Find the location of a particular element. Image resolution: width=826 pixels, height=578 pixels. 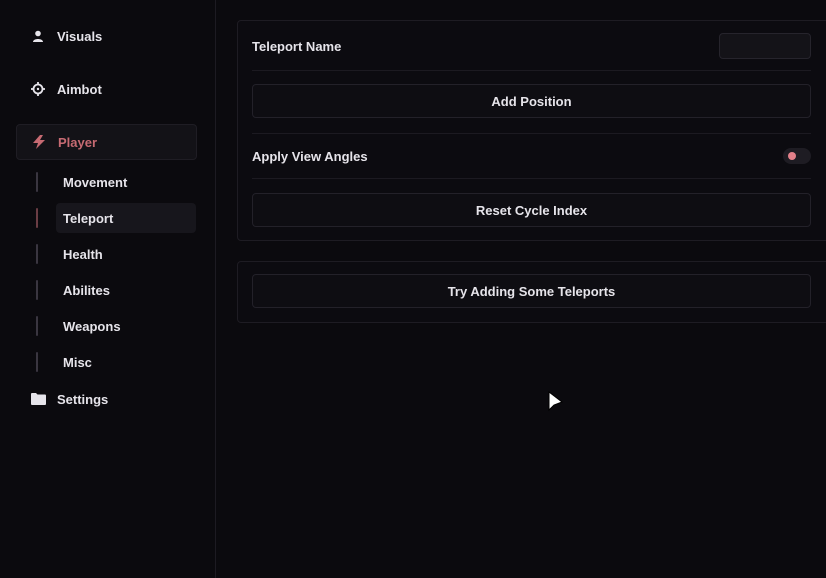

sidebar-subitem-teleport: Teleport is located at coordinates (116, 218).